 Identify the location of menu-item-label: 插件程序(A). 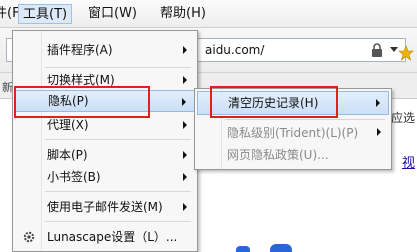
(80, 50).